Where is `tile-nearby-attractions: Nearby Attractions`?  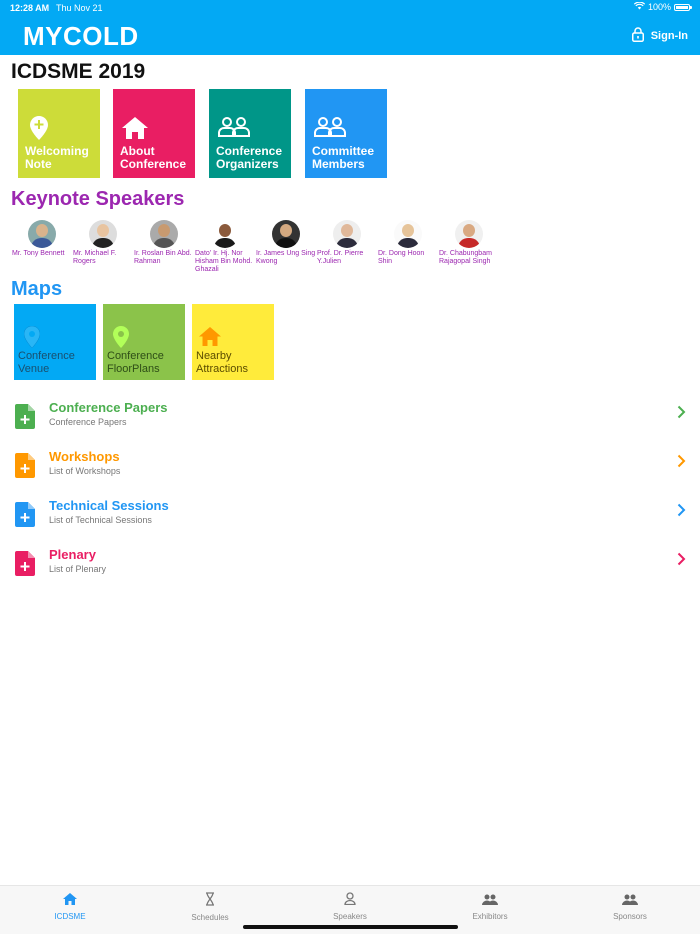
tile-nearby-attractions: Nearby Attractions is located at coordinates (233, 342).